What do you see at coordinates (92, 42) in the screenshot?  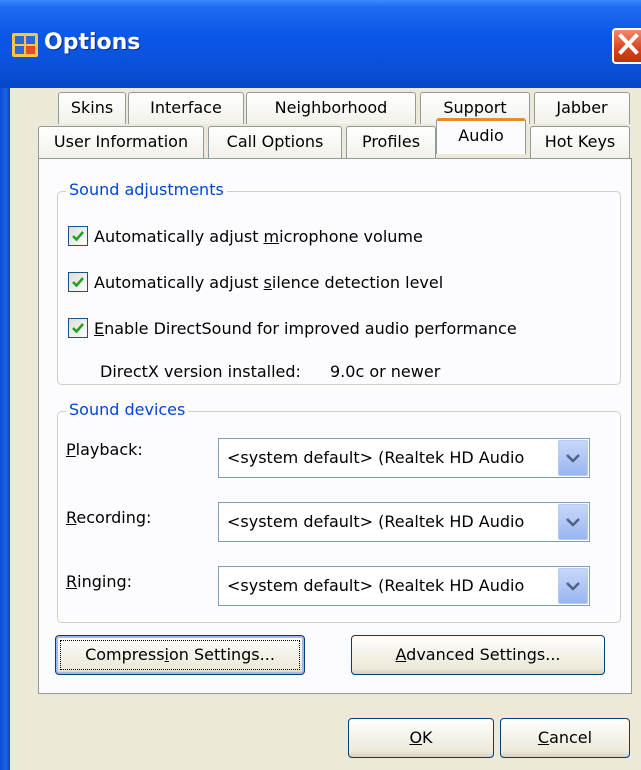 I see `window-title: Options` at bounding box center [92, 42].